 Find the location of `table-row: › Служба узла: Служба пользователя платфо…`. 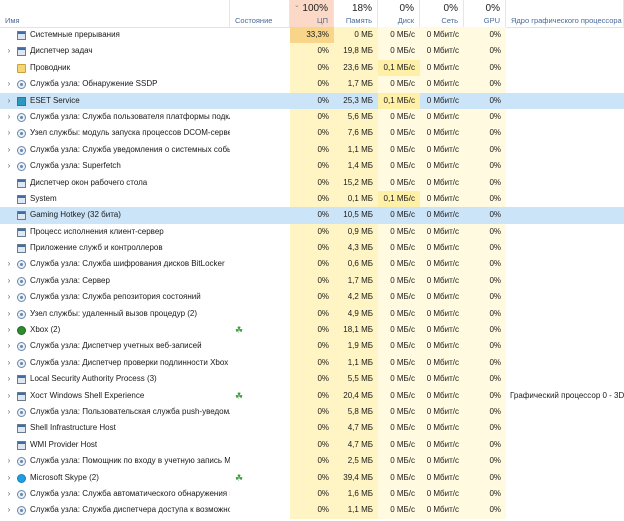

table-row: › Служба узла: Служба пользователя платфо… is located at coordinates (312, 117).